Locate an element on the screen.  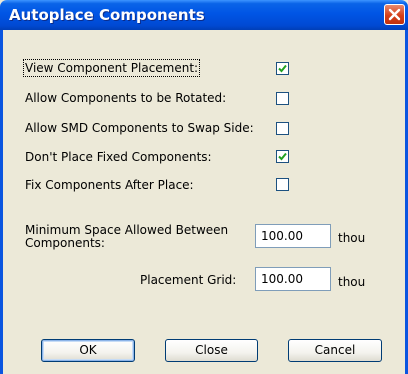
option-label-fix-after-place: Fix Components After Place: is located at coordinates (109, 185).